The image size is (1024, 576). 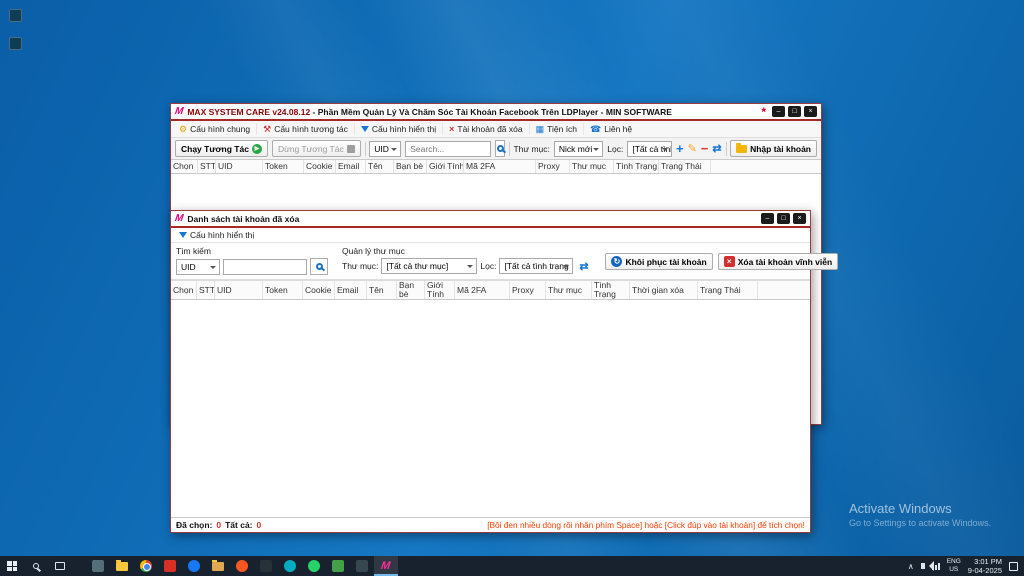 I want to click on taskbar-orange-app, so click(x=242, y=566).